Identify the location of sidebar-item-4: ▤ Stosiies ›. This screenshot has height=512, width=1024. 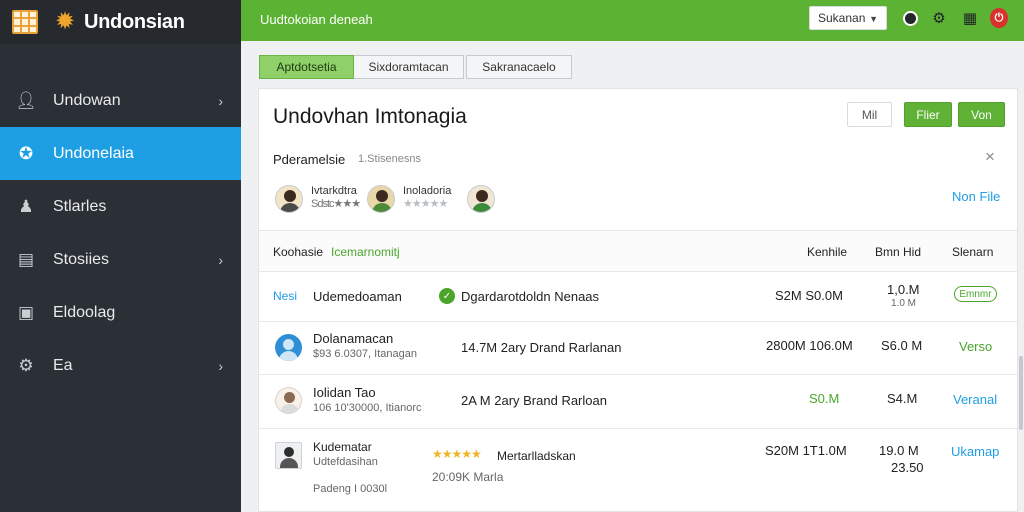
(120, 259).